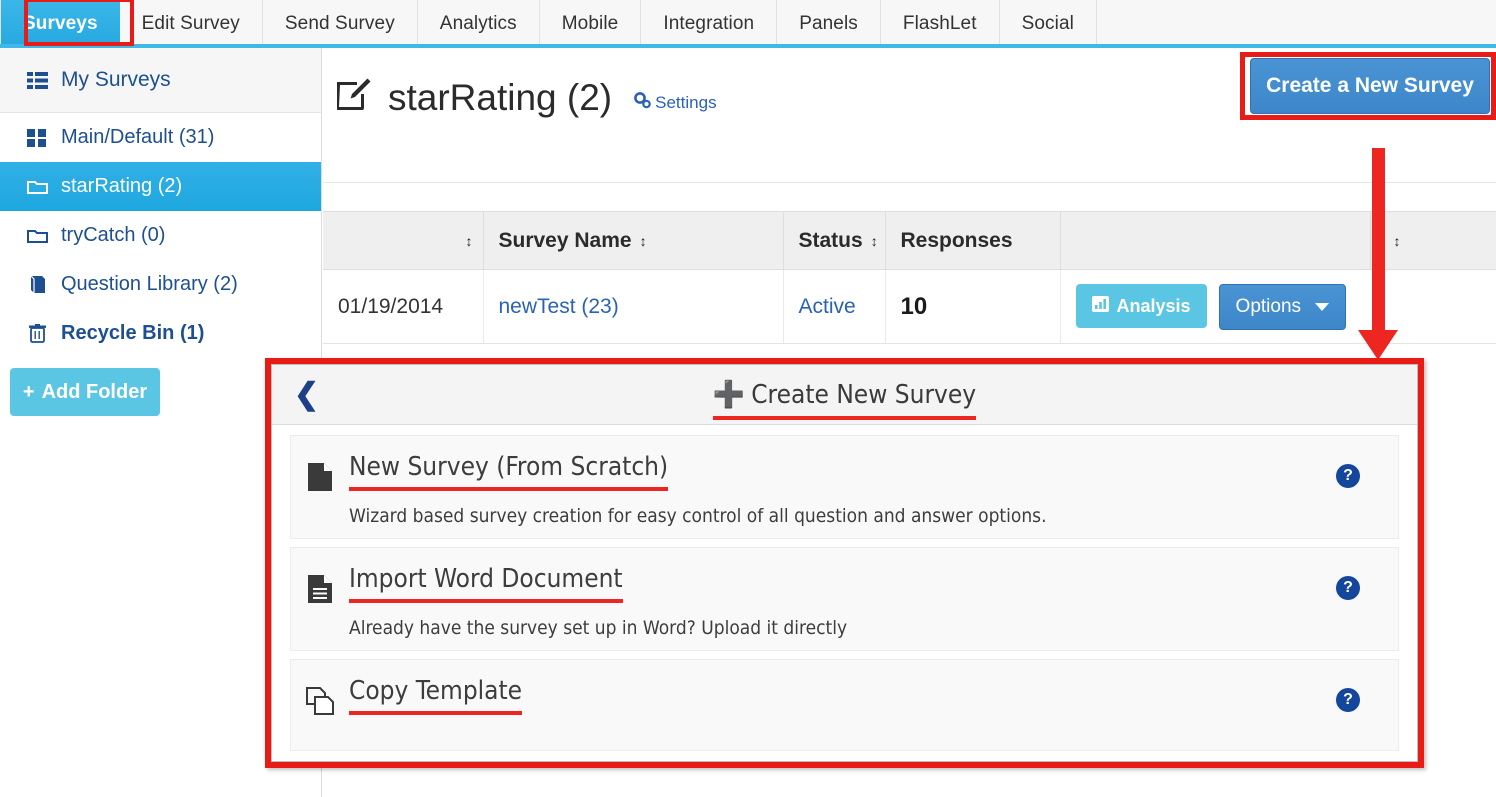 The image size is (1496, 797). I want to click on modal-header: ❮ ➕ Create New Survey, so click(844, 395).